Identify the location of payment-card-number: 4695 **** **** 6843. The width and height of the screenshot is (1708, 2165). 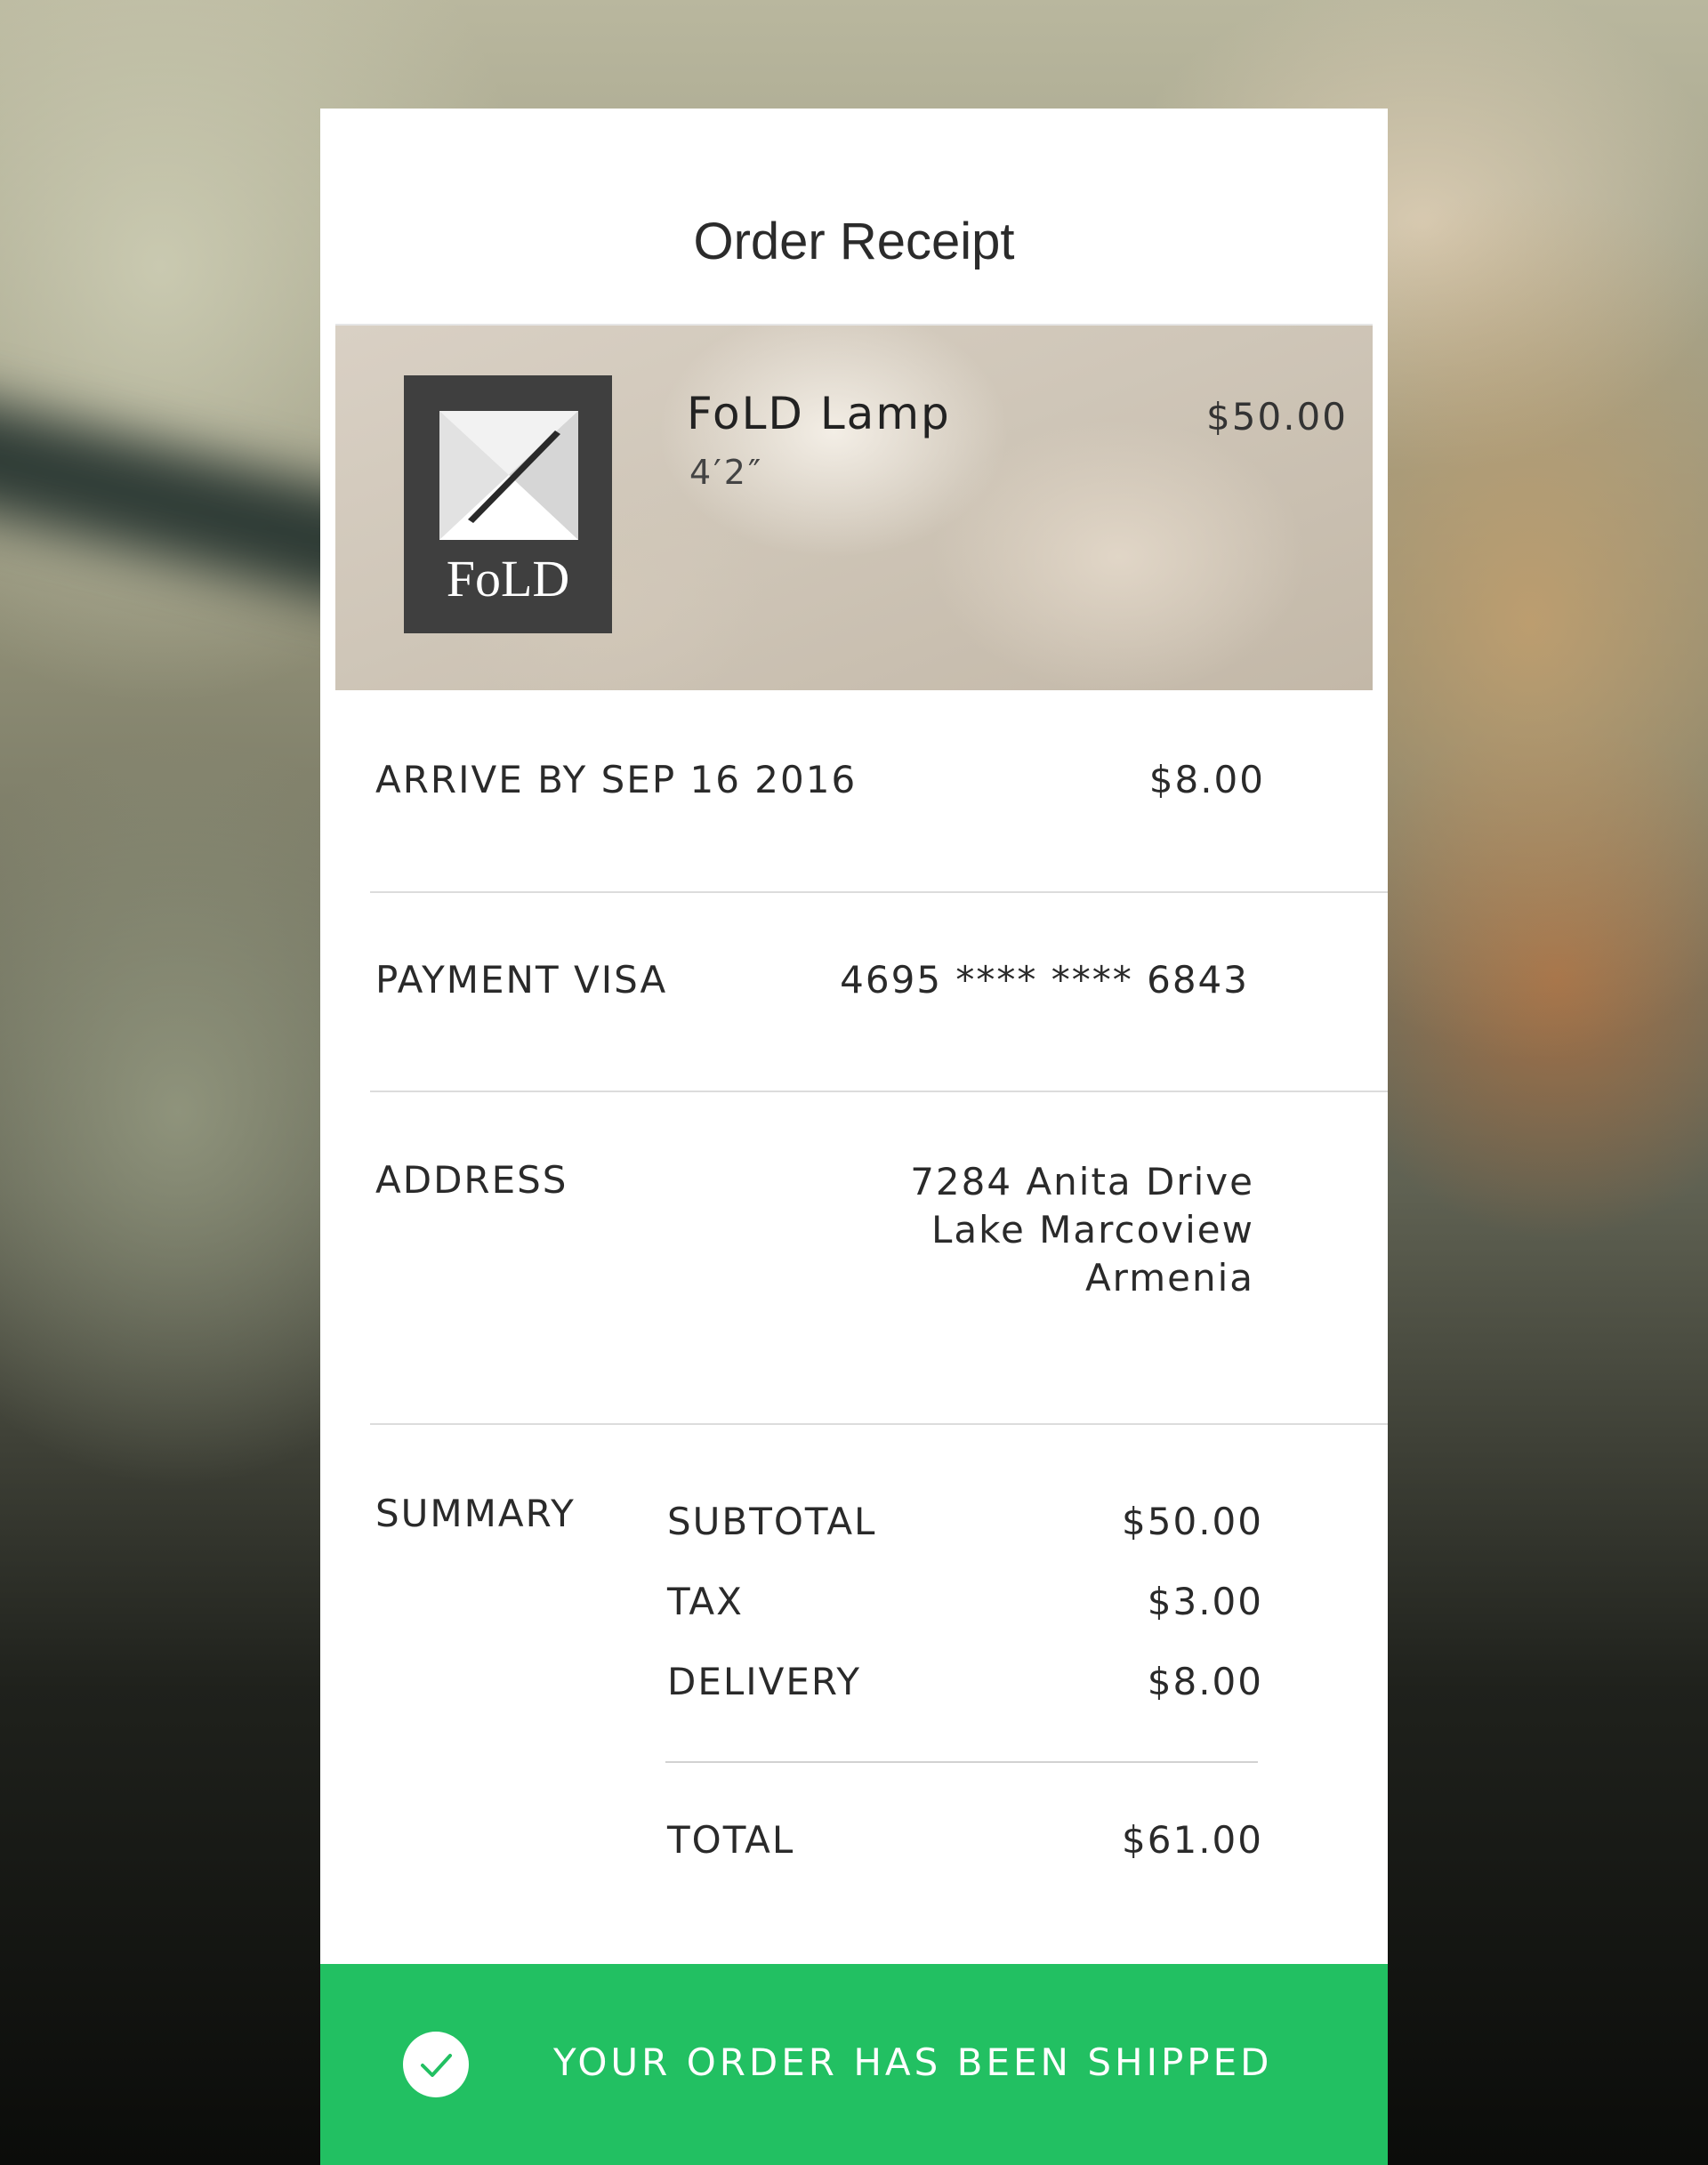
(1044, 980).